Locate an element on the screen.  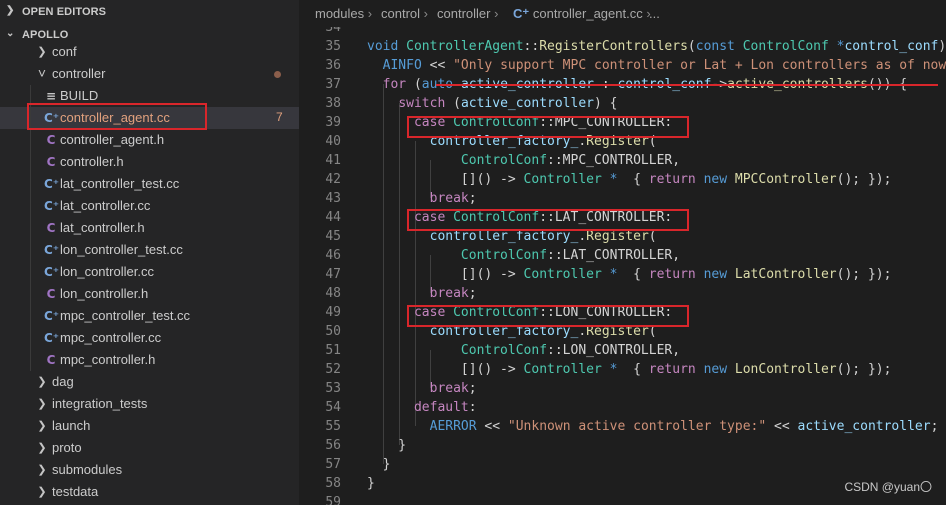
tree-file: Ccontroller.h is located at coordinates (149, 162).